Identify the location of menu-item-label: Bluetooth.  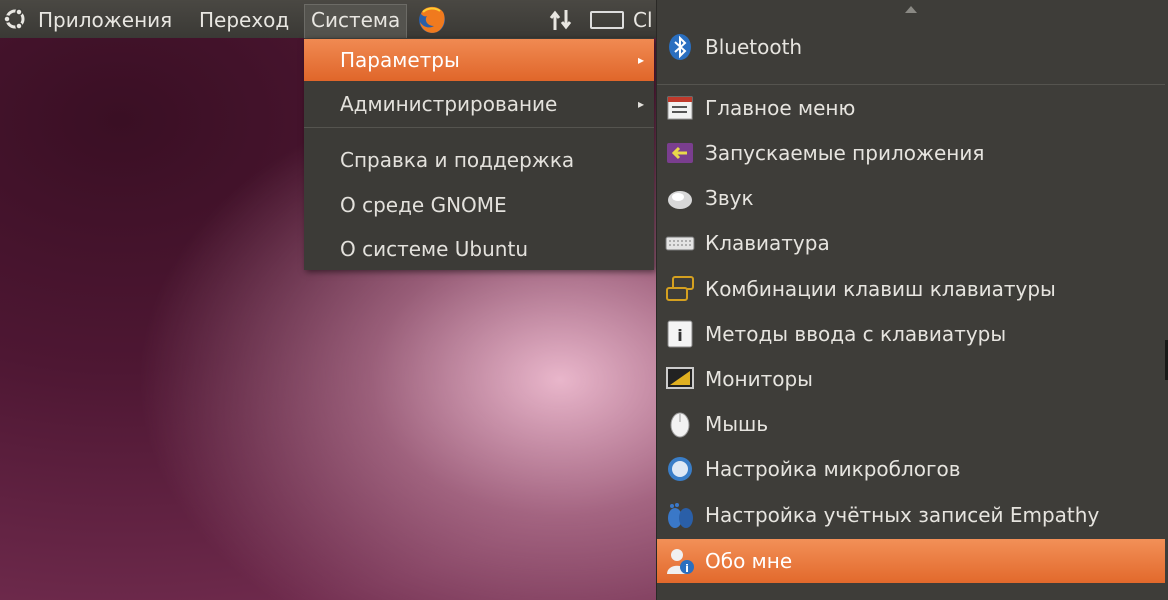
(754, 47).